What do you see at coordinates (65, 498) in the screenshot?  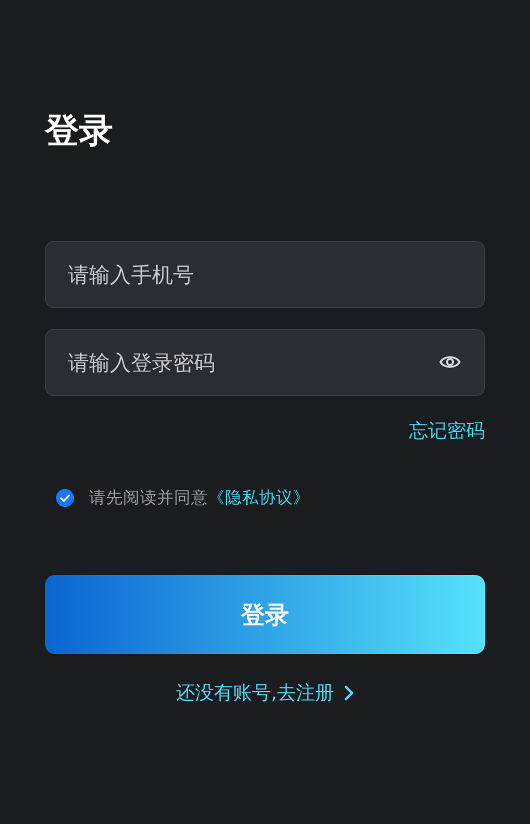 I see `agreement-checkbox` at bounding box center [65, 498].